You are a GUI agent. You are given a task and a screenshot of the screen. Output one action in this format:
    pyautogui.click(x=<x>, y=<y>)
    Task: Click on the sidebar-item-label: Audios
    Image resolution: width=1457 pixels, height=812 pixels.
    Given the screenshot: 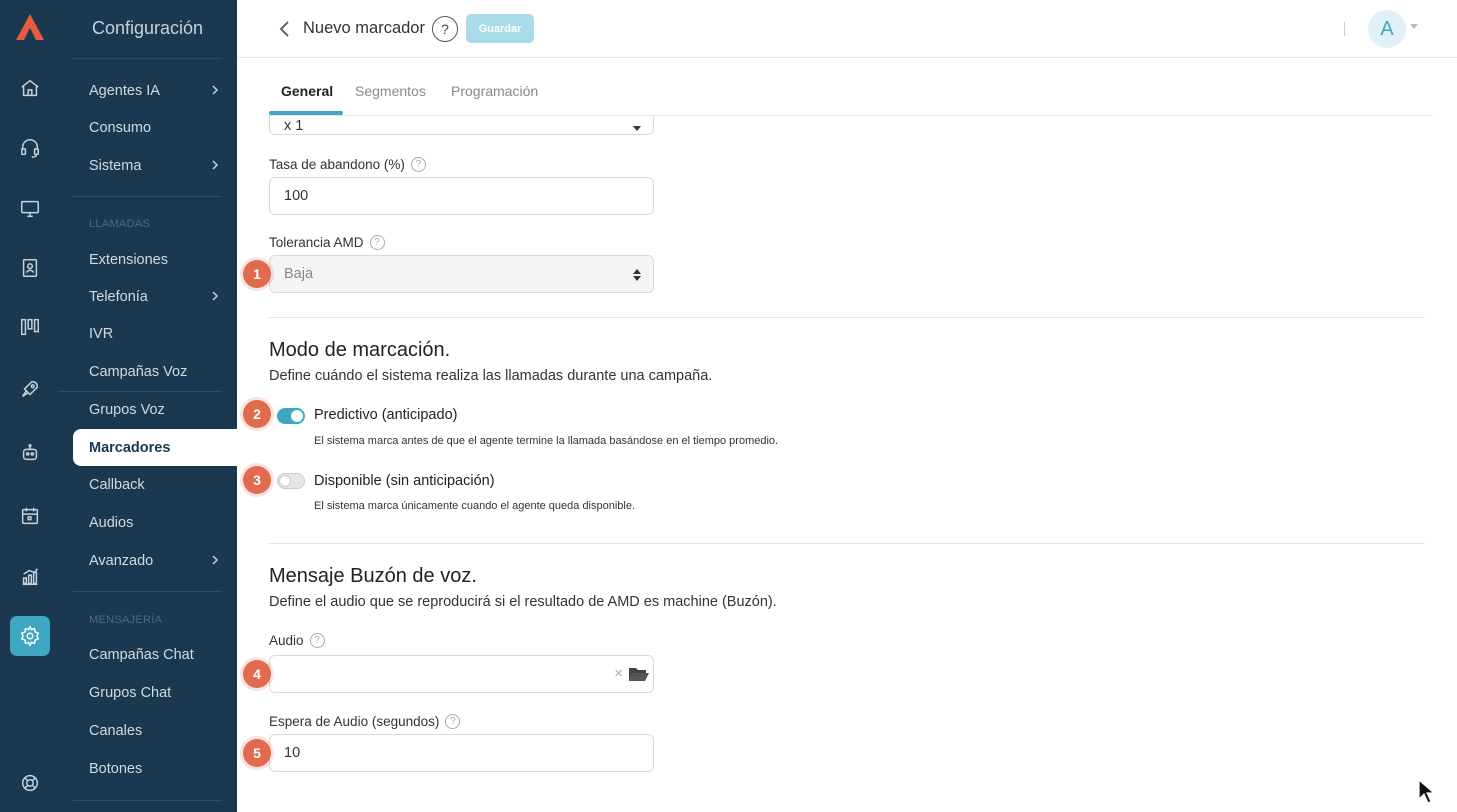 What is the action you would take?
    pyautogui.click(x=111, y=523)
    